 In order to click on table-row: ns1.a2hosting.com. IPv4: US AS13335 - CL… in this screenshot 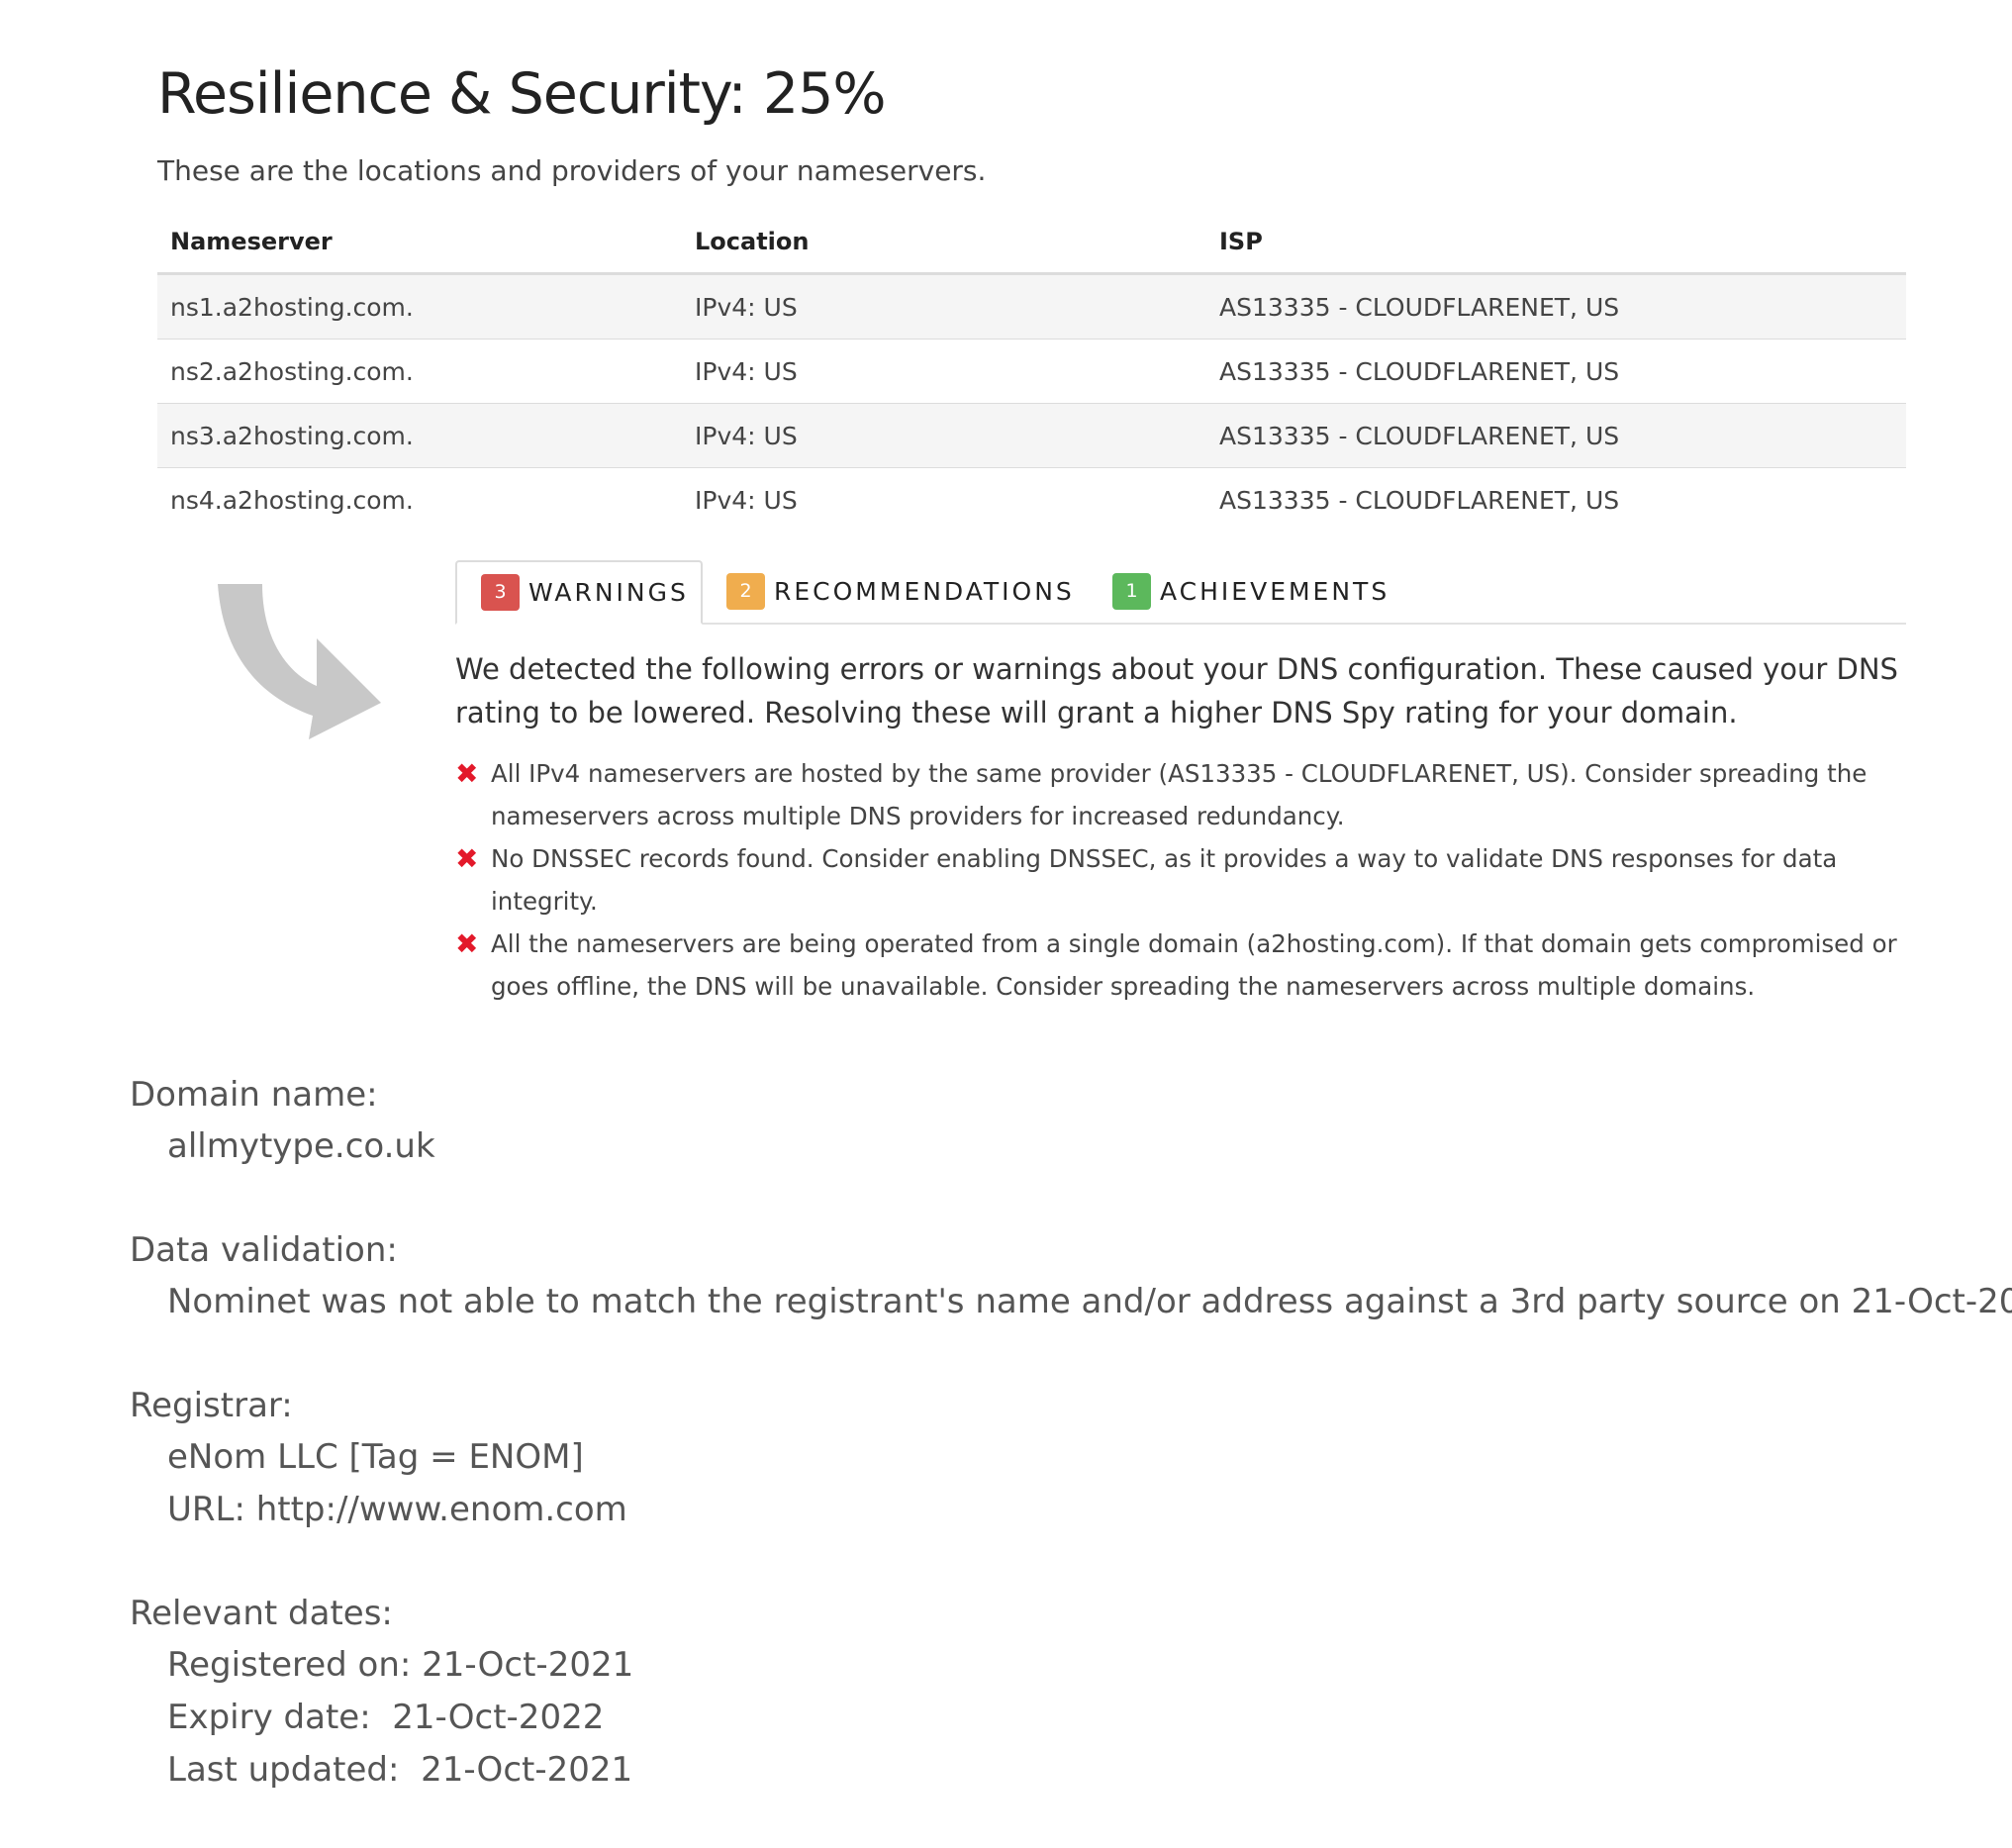, I will do `click(1031, 306)`.